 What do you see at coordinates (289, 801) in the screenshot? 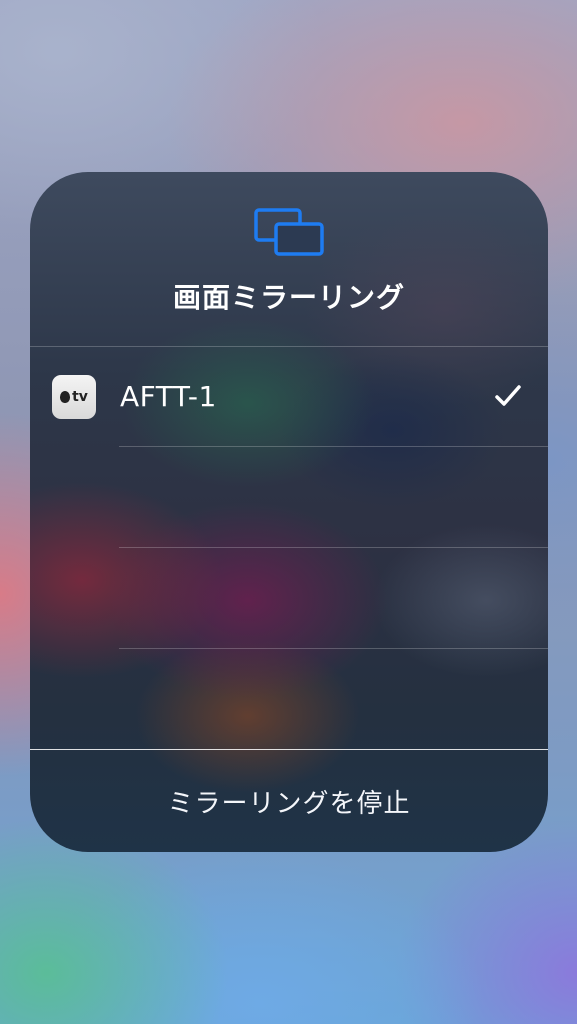
I see `stop-mirroring-button: ミラーリングを停止` at bounding box center [289, 801].